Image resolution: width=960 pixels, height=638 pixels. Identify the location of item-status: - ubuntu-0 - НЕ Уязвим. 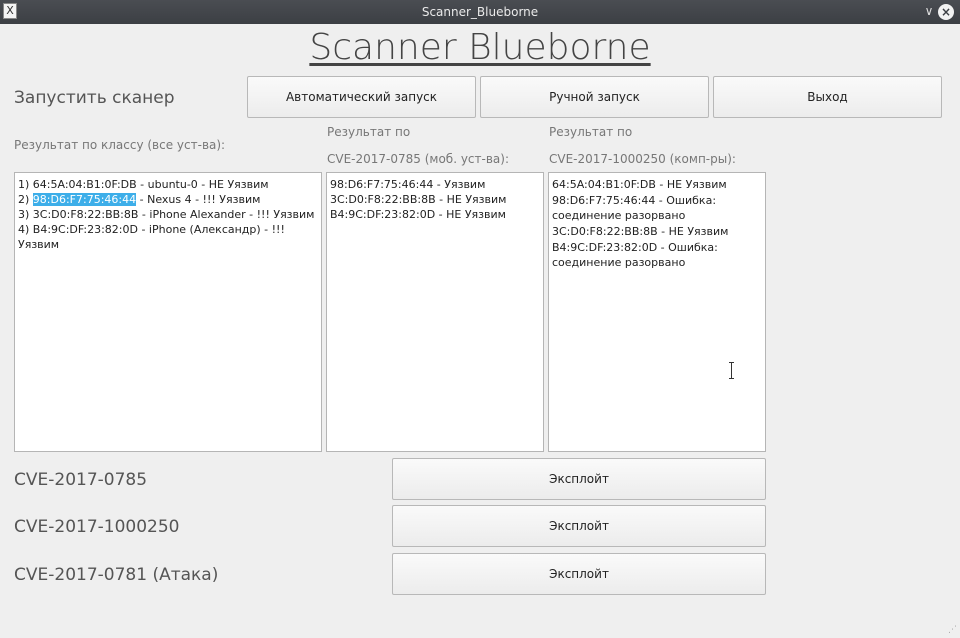
(202, 184).